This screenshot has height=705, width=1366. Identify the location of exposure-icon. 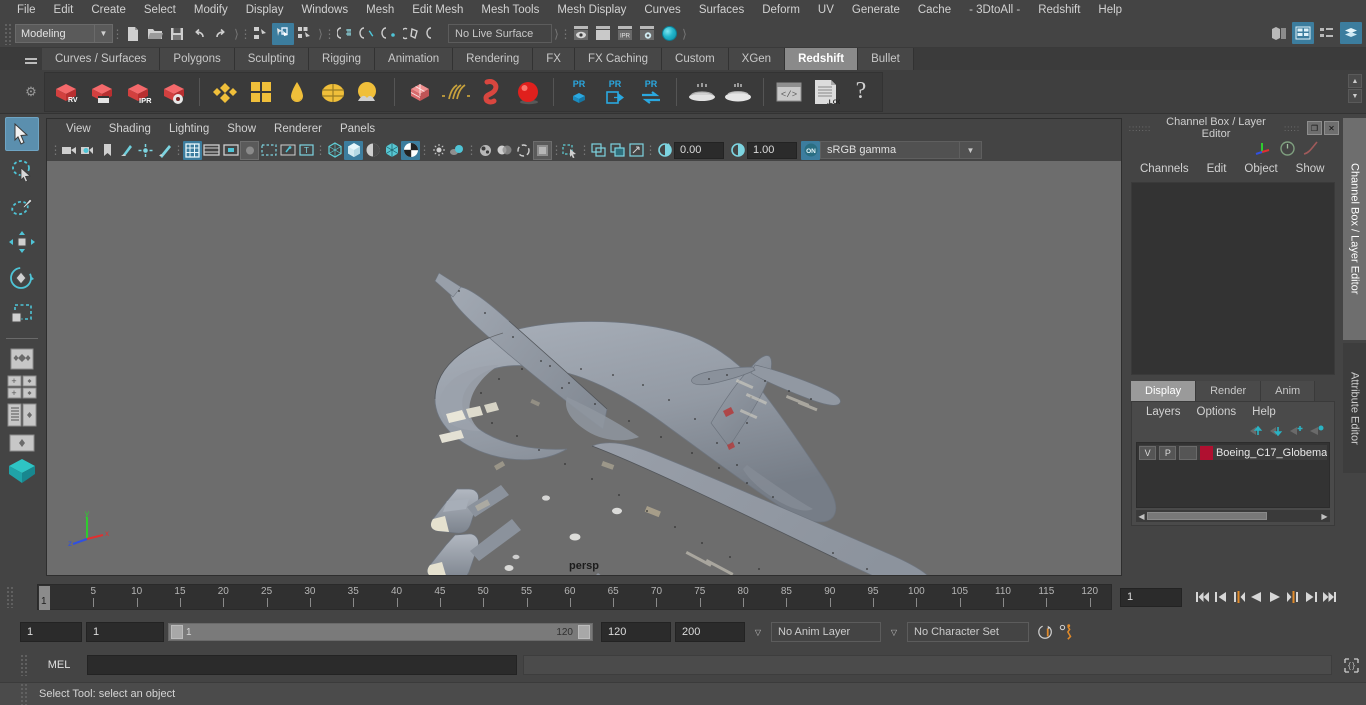
(664, 150).